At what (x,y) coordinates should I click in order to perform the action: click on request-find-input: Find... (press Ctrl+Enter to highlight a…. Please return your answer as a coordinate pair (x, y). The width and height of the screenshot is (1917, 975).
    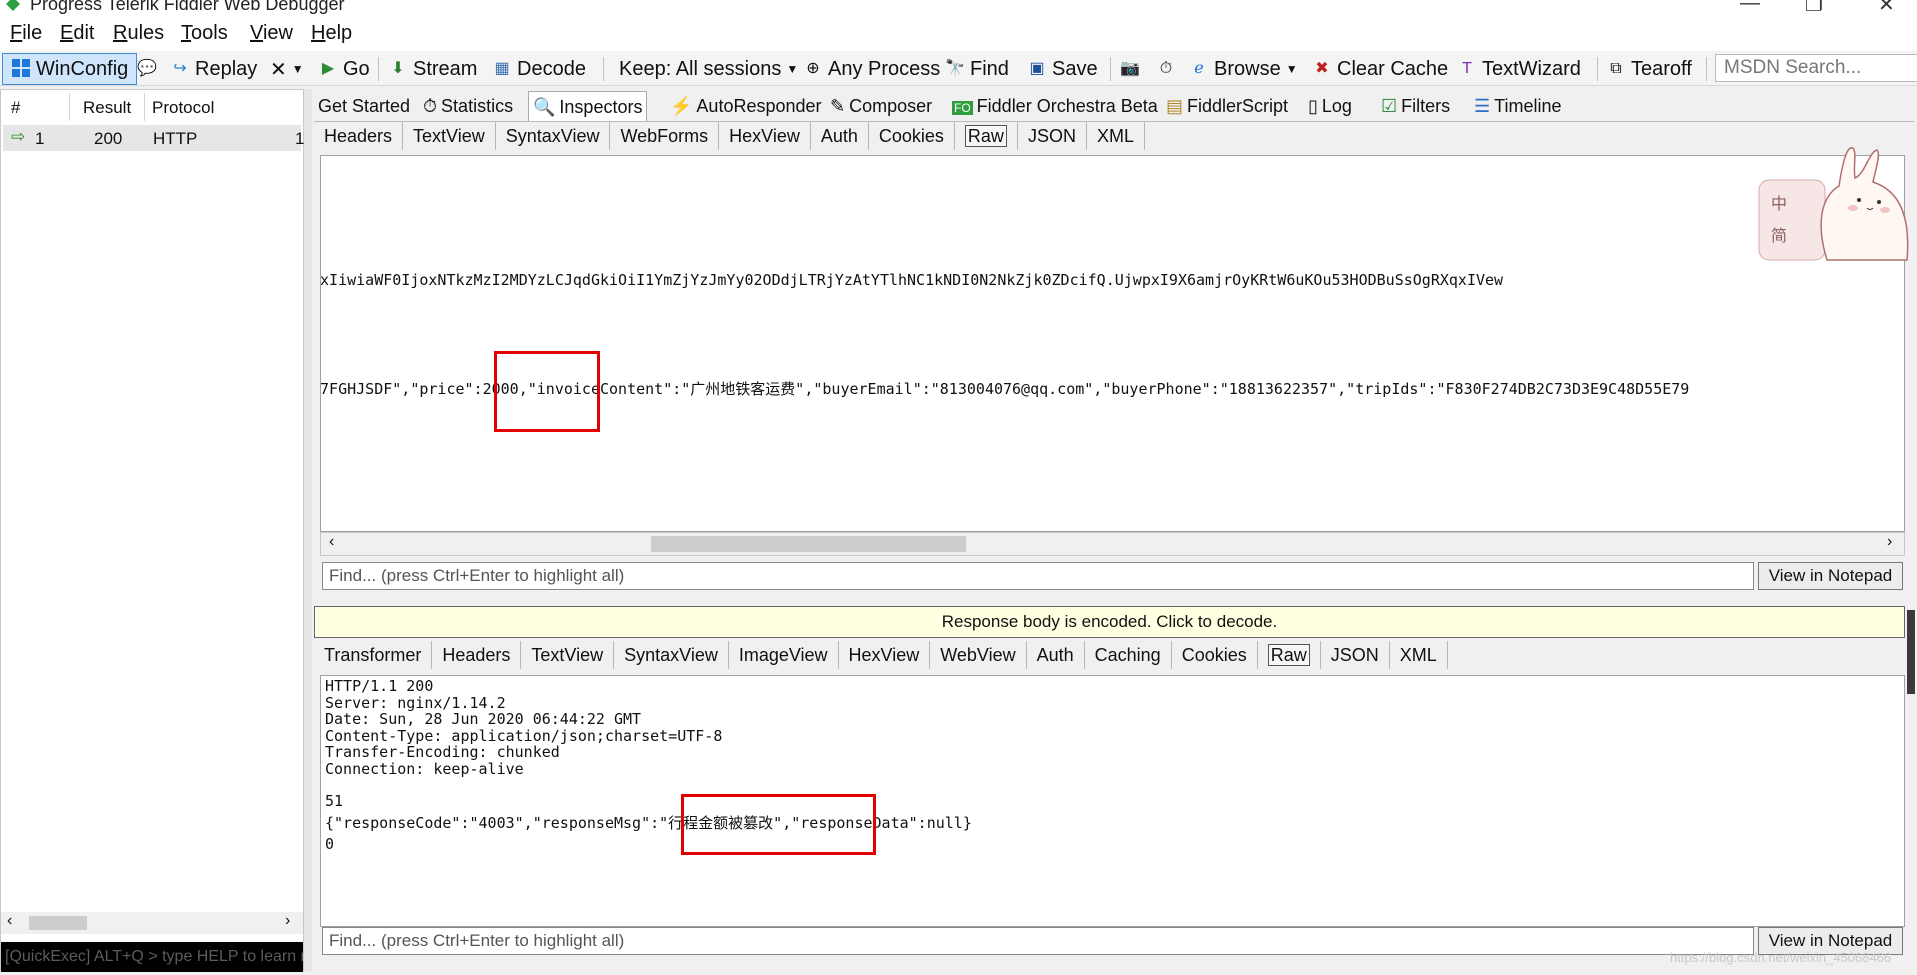
    Looking at the image, I should click on (1038, 576).